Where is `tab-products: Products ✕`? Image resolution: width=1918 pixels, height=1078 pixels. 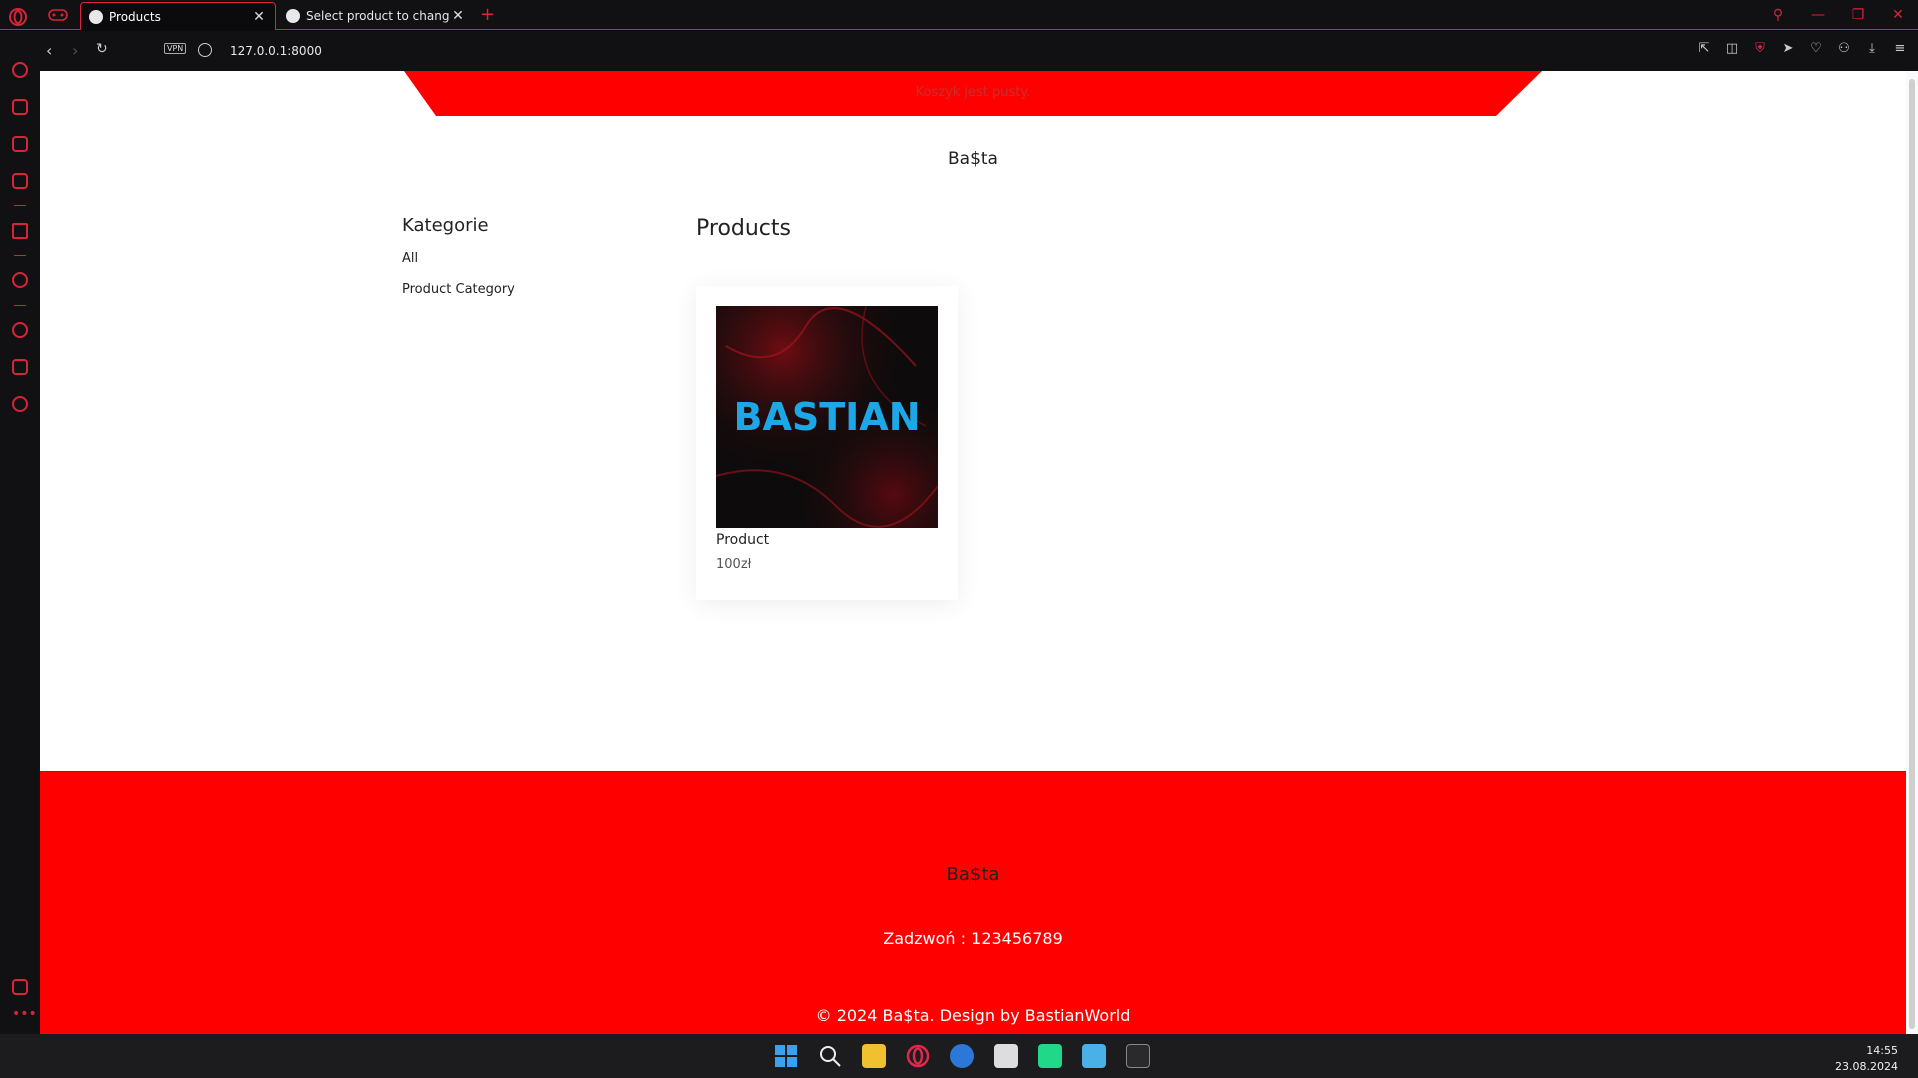 tab-products: Products ✕ is located at coordinates (178, 16).